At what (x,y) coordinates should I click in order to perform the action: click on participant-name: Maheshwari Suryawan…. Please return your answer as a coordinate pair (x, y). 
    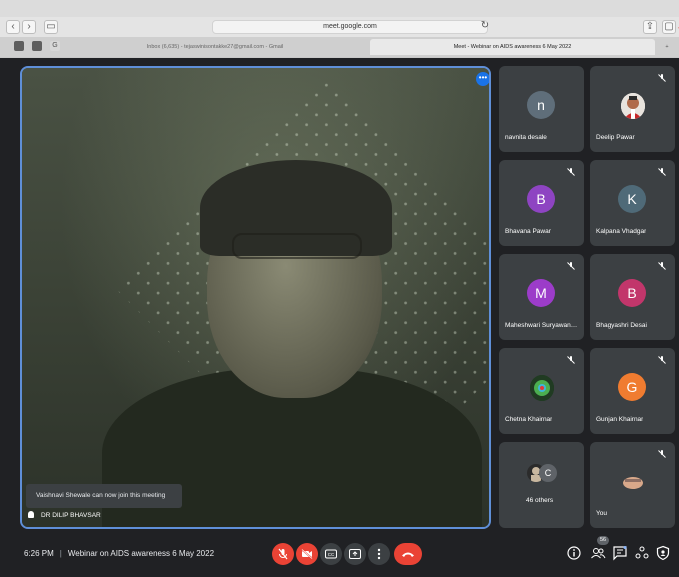
    Looking at the image, I should click on (541, 325).